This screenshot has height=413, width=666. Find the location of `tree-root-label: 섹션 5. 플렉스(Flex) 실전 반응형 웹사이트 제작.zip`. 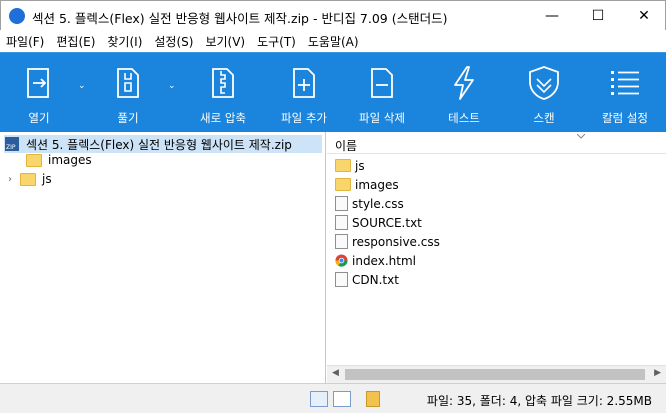

tree-root-label: 섹션 5. 플렉스(Flex) 실전 반응형 웹사이트 제작.zip is located at coordinates (159, 144).